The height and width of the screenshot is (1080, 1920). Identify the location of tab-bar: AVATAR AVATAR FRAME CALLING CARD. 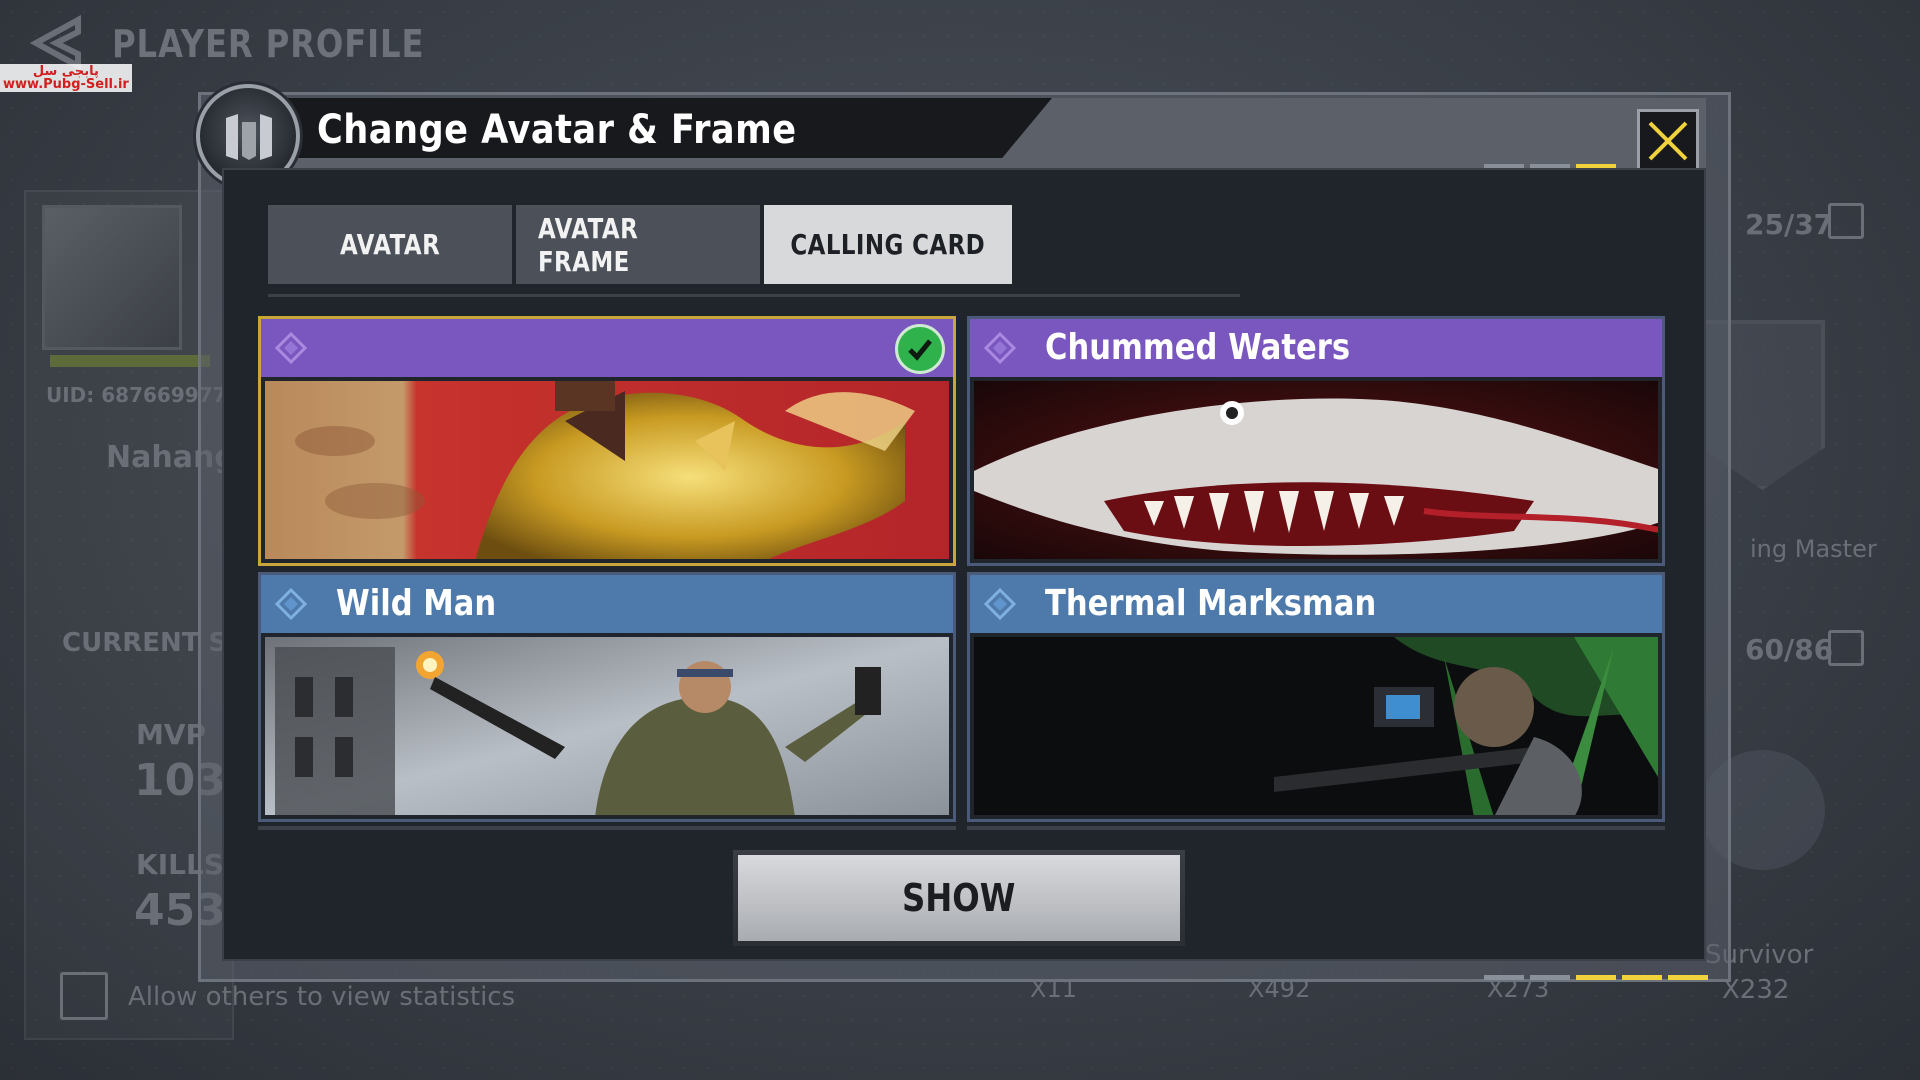
(640, 244).